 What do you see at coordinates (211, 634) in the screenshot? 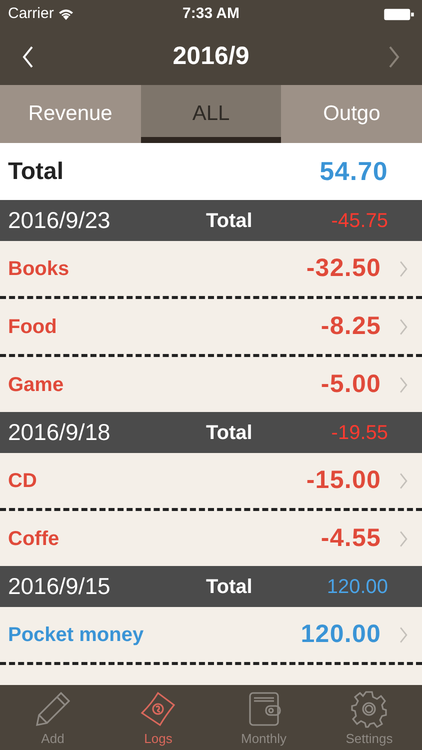
I see `log-entry-row: Pocket money 120.00` at bounding box center [211, 634].